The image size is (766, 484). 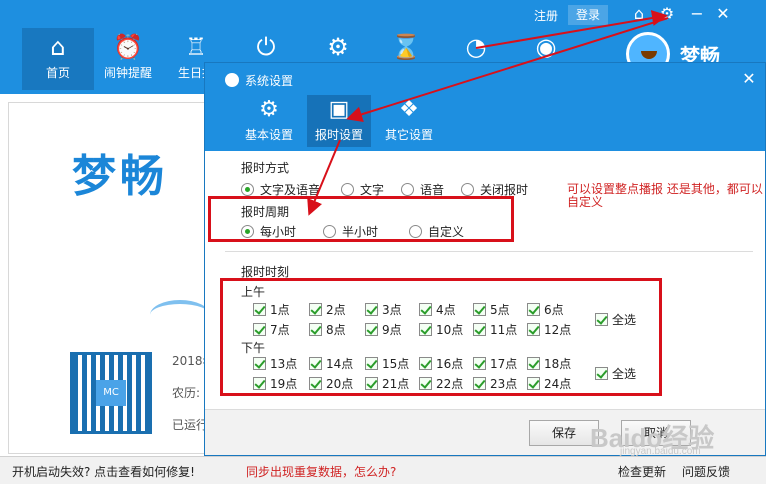 I want to click on watermark-url: jingyan.baidu.com, so click(x=660, y=451).